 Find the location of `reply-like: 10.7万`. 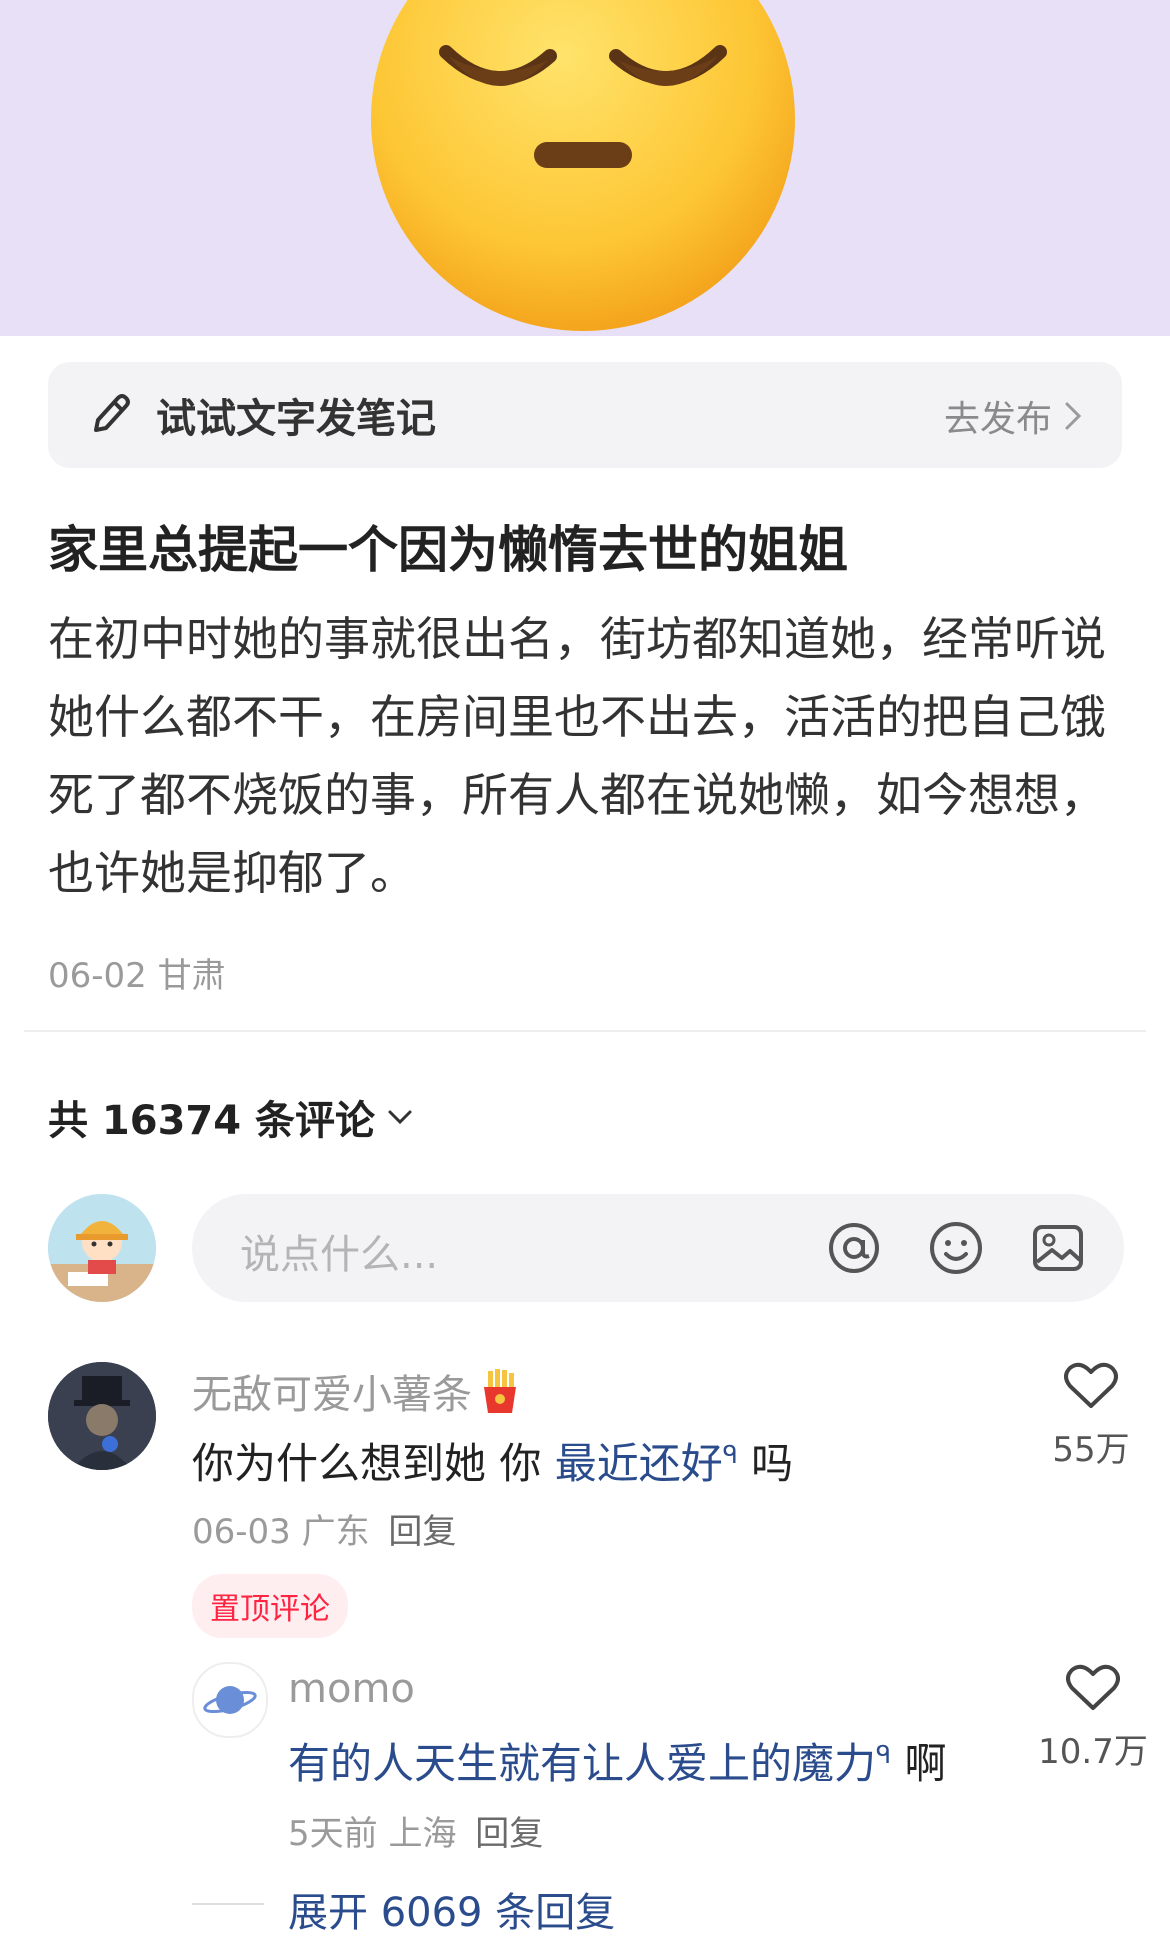

reply-like: 10.7万 is located at coordinates (1093, 1718).